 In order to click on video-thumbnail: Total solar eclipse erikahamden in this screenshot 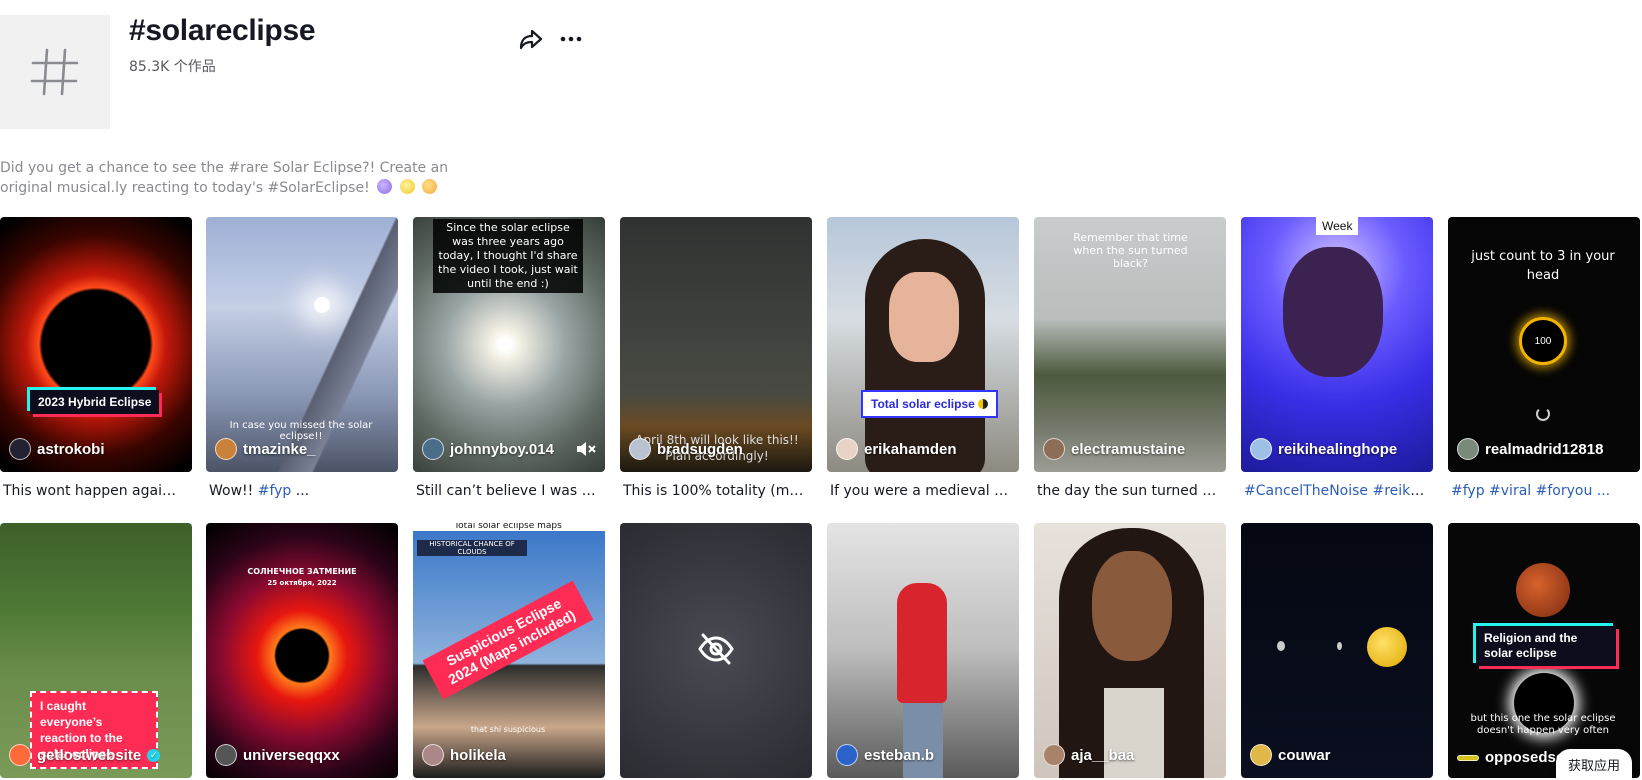, I will do `click(923, 344)`.